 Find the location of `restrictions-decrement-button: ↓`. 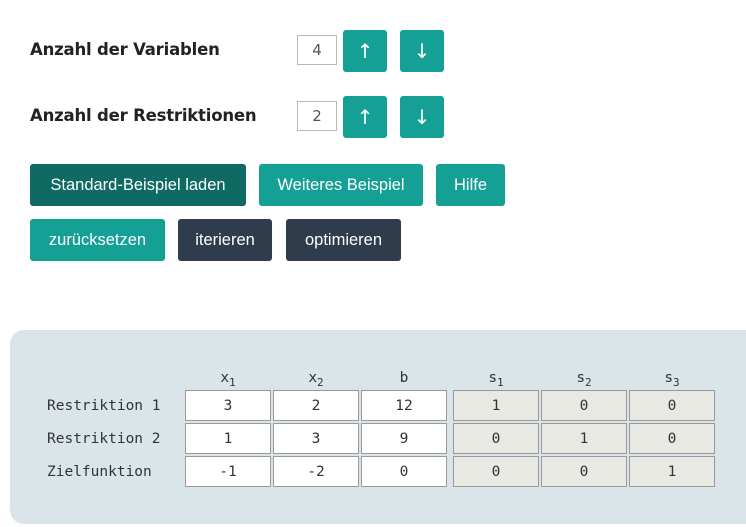

restrictions-decrement-button: ↓ is located at coordinates (422, 117).